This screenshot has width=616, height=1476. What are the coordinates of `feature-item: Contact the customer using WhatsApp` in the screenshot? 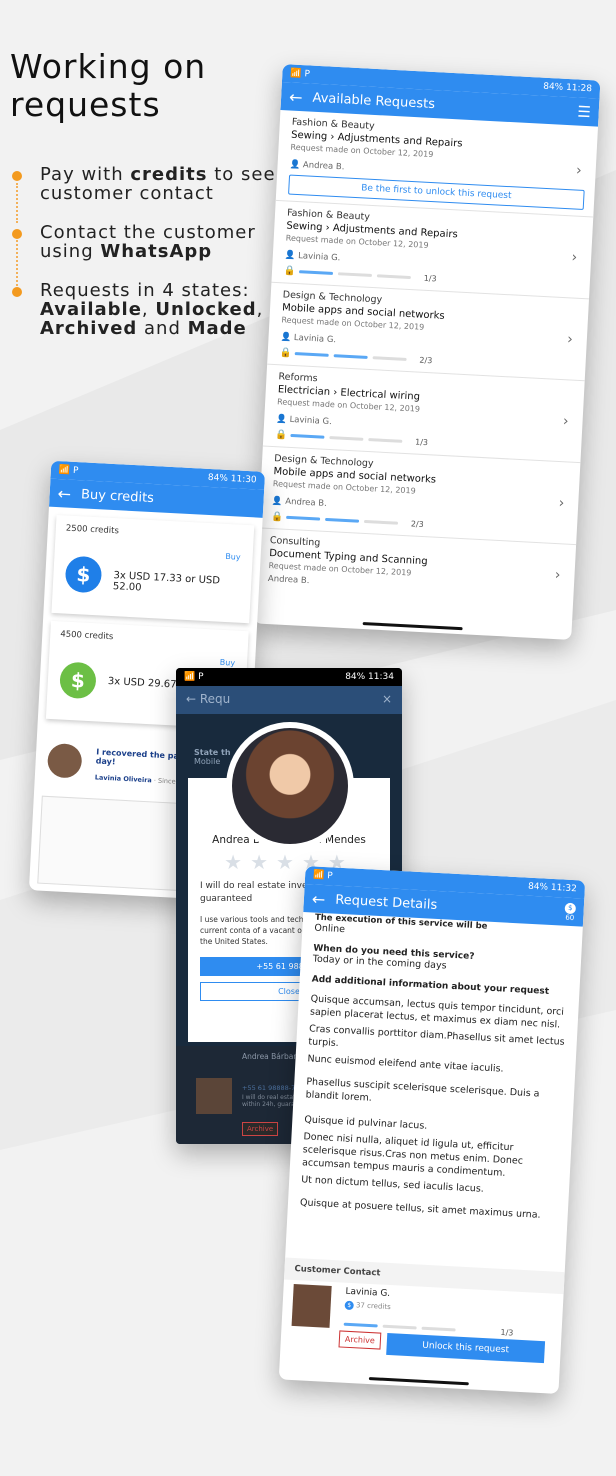 It's located at (152, 242).